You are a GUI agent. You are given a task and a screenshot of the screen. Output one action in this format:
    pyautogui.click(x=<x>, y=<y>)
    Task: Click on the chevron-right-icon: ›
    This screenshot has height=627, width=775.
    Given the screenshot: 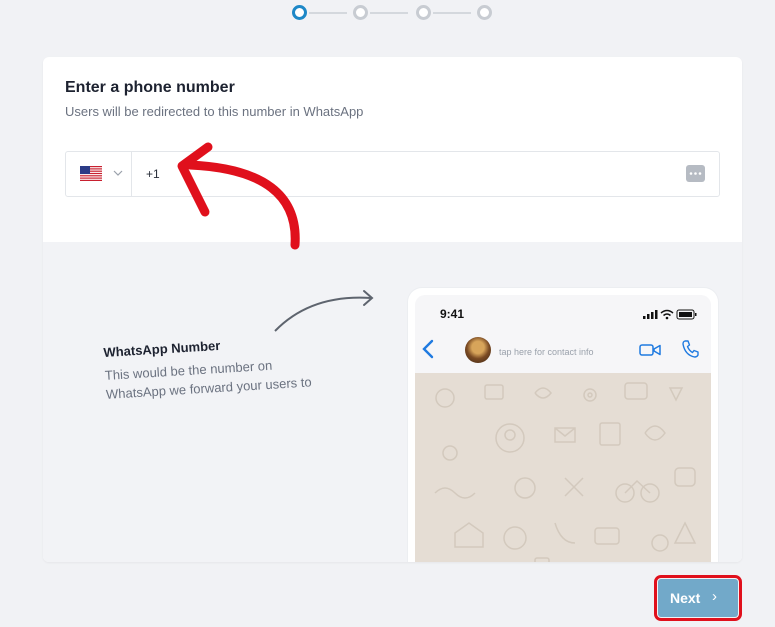 What is the action you would take?
    pyautogui.click(x=714, y=596)
    